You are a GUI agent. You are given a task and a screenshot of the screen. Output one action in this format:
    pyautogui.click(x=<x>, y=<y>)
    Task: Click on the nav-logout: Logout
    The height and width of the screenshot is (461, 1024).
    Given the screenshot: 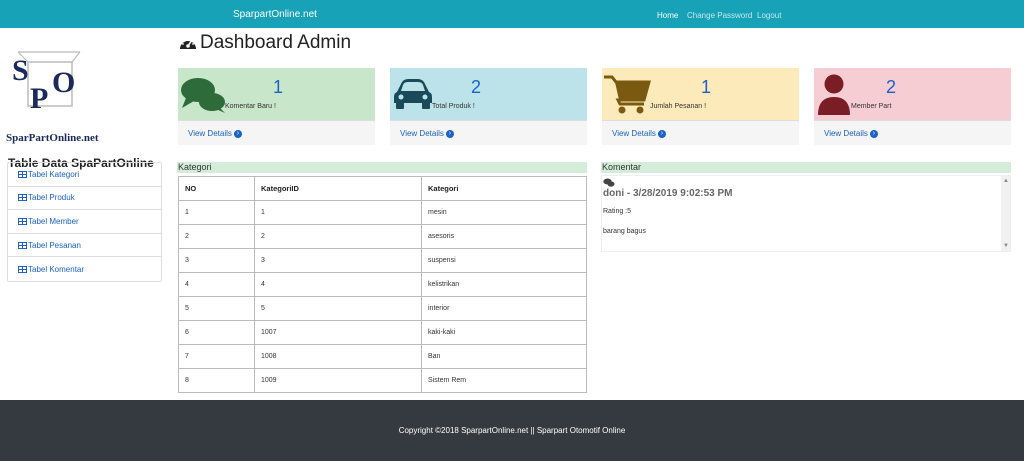 What is the action you would take?
    pyautogui.click(x=769, y=15)
    